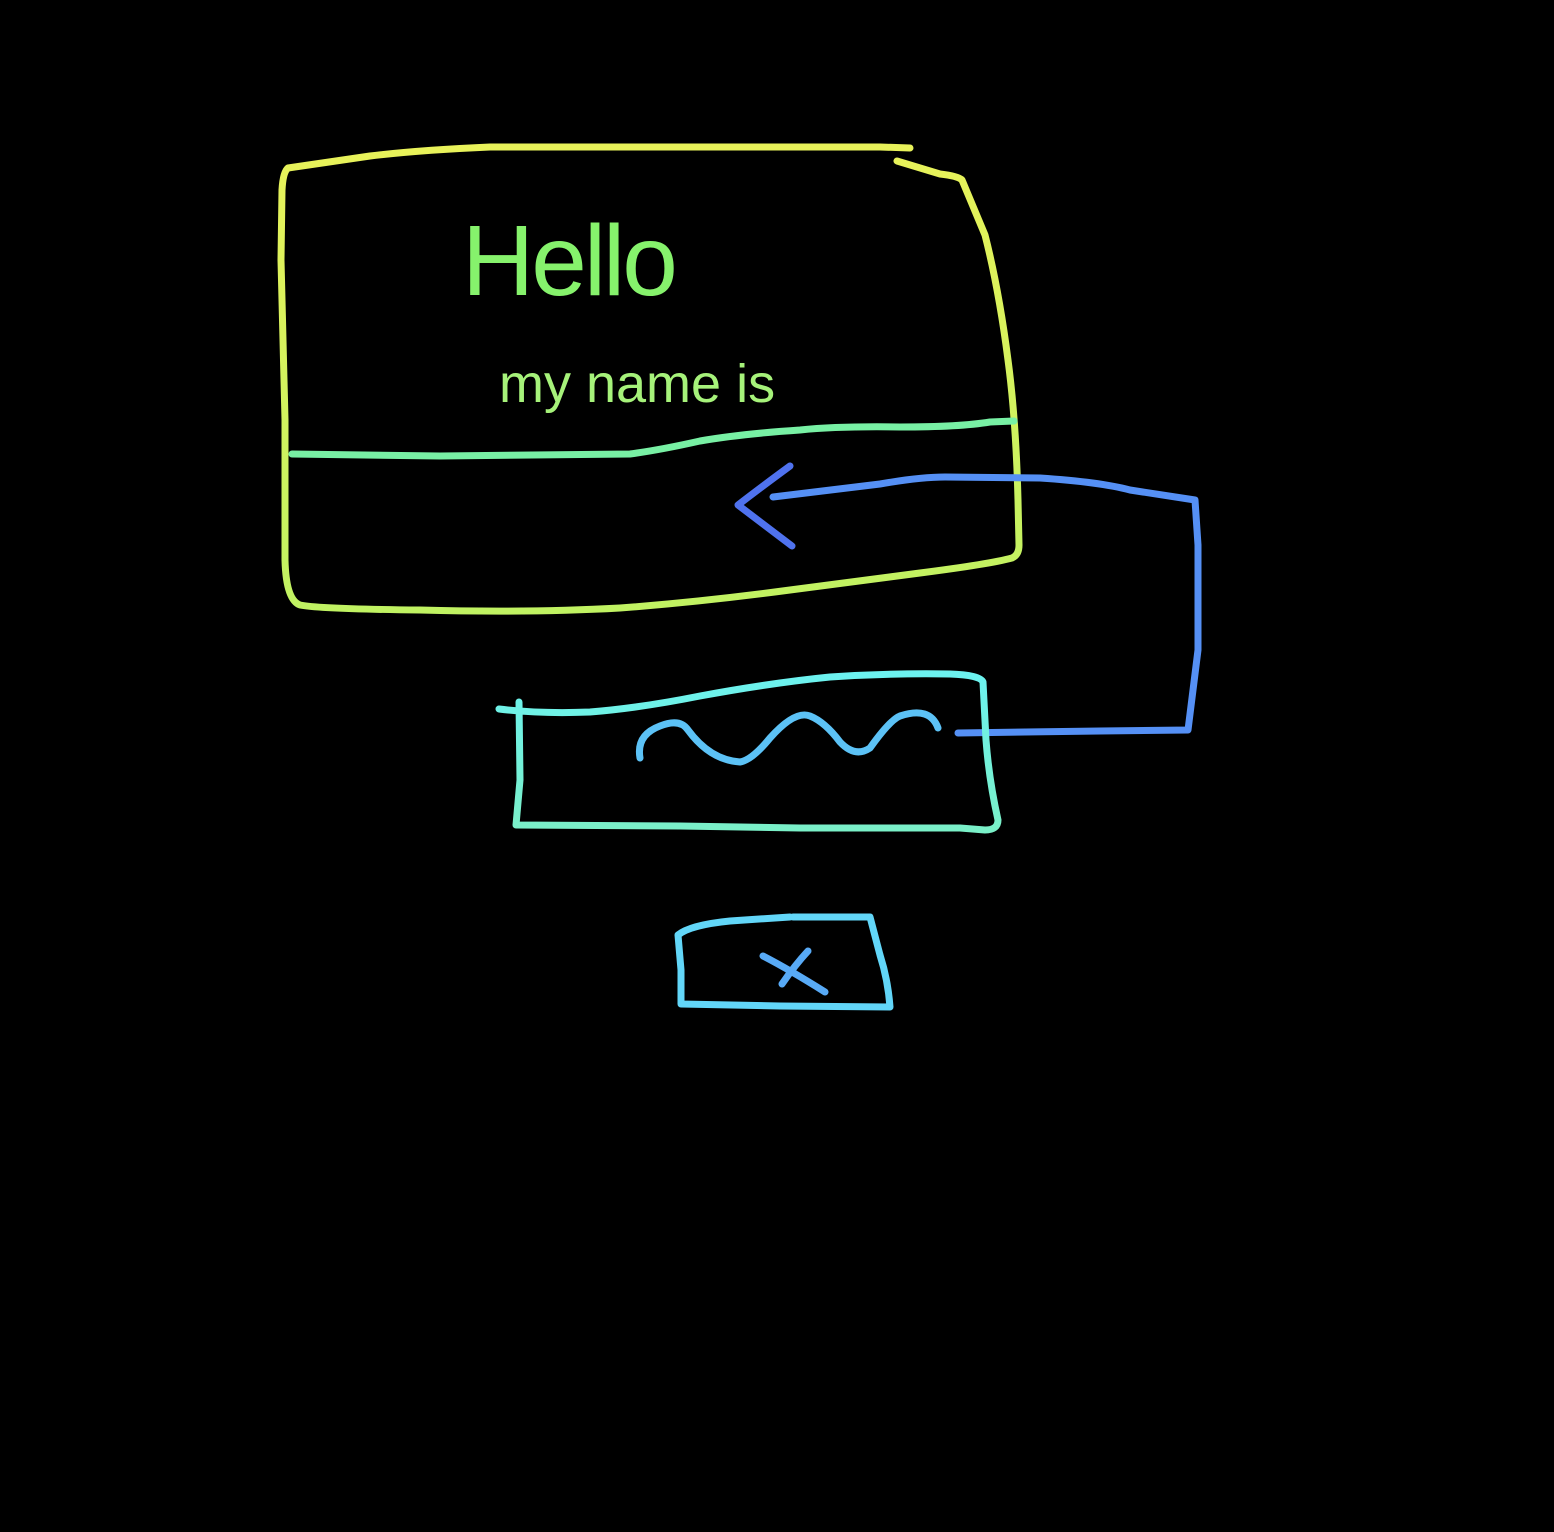  Describe the element at coordinates (788, 737) in the screenshot. I see `placeholder-scribble` at that location.